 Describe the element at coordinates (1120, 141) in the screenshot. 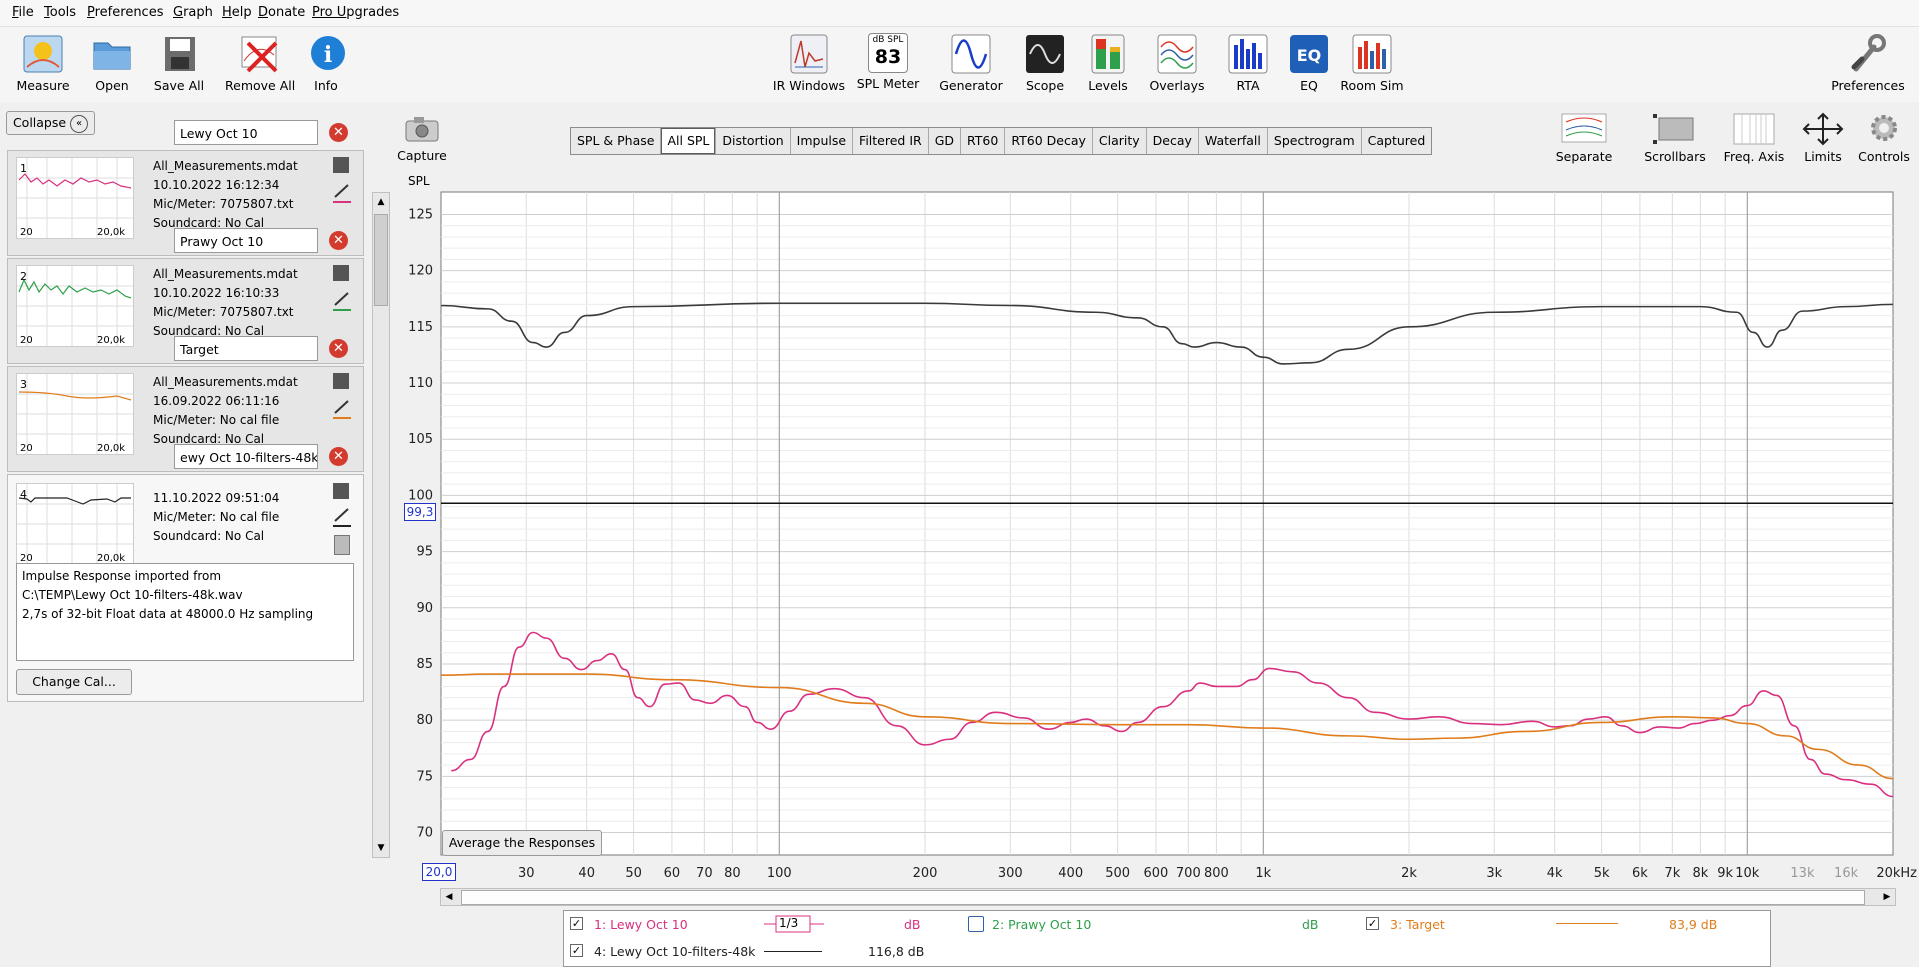

I see `tab-clarity: Clarity` at that location.